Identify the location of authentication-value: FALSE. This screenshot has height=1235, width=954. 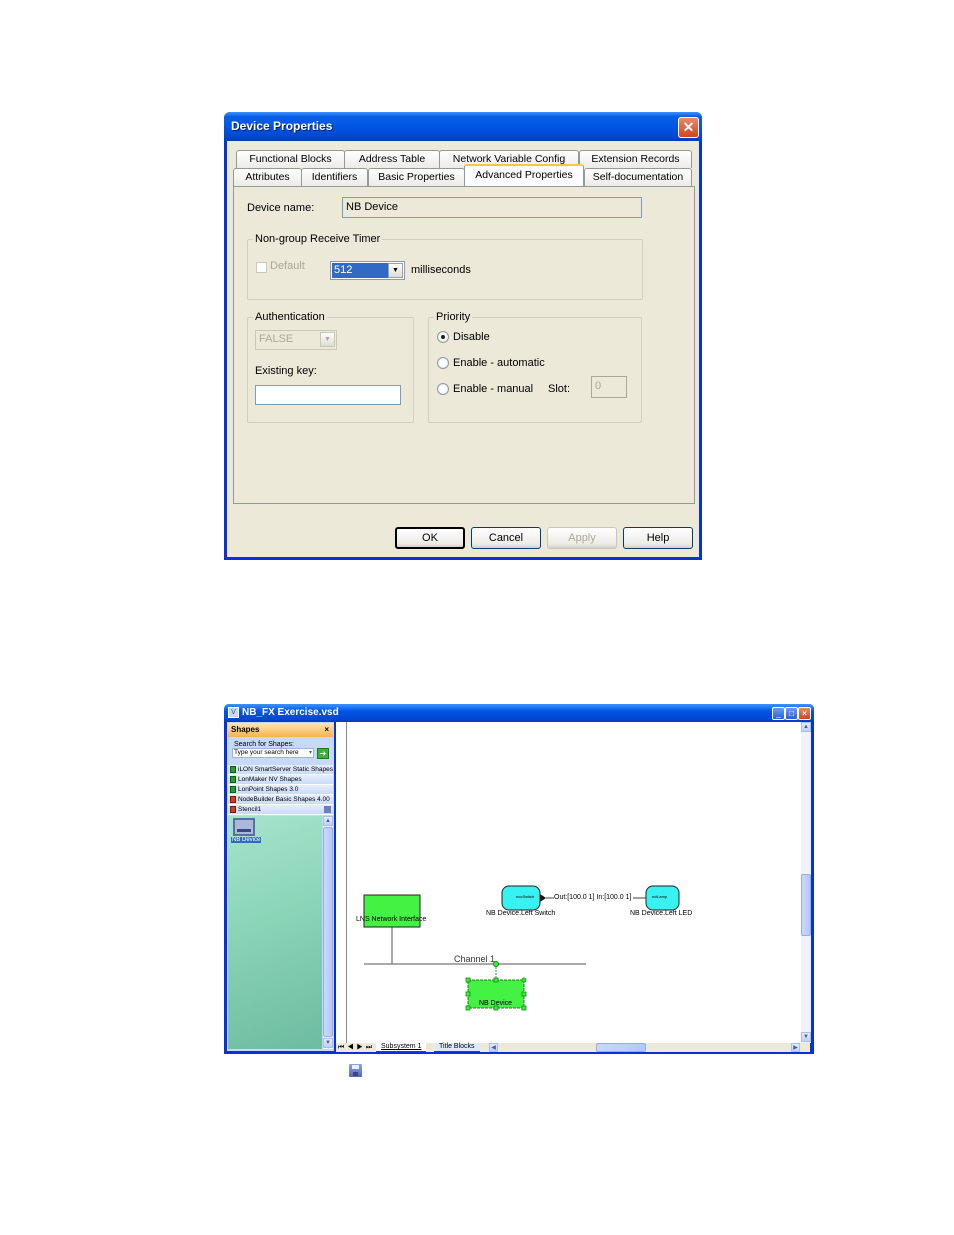
(276, 339).